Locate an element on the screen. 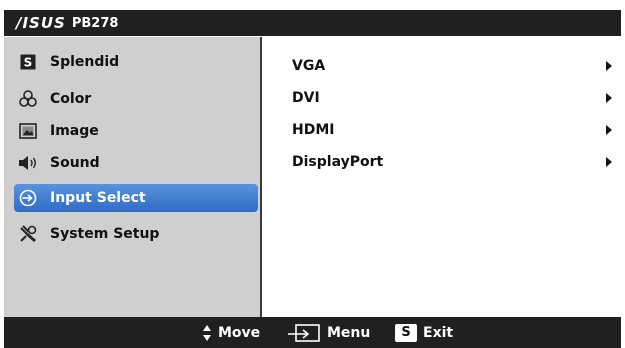 This screenshot has height=348, width=625. color-circles-icon is located at coordinates (28, 99).